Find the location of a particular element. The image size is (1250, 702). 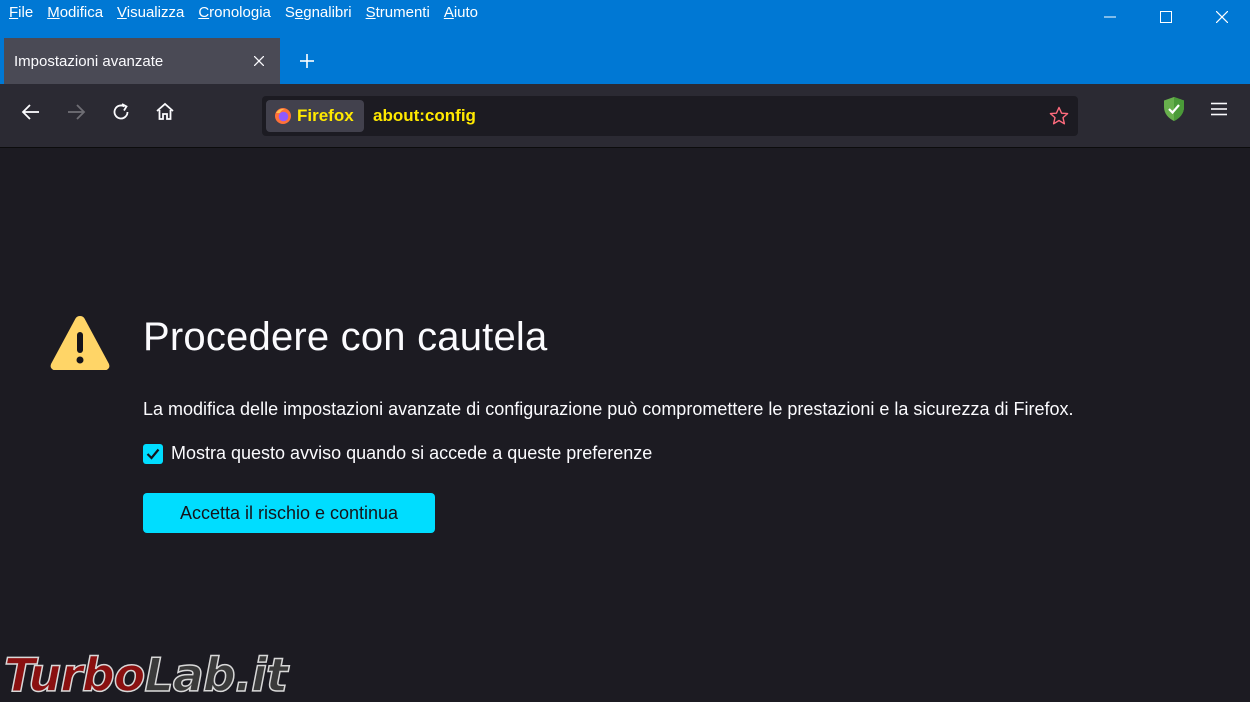

maximize-icon is located at coordinates (1166, 17).